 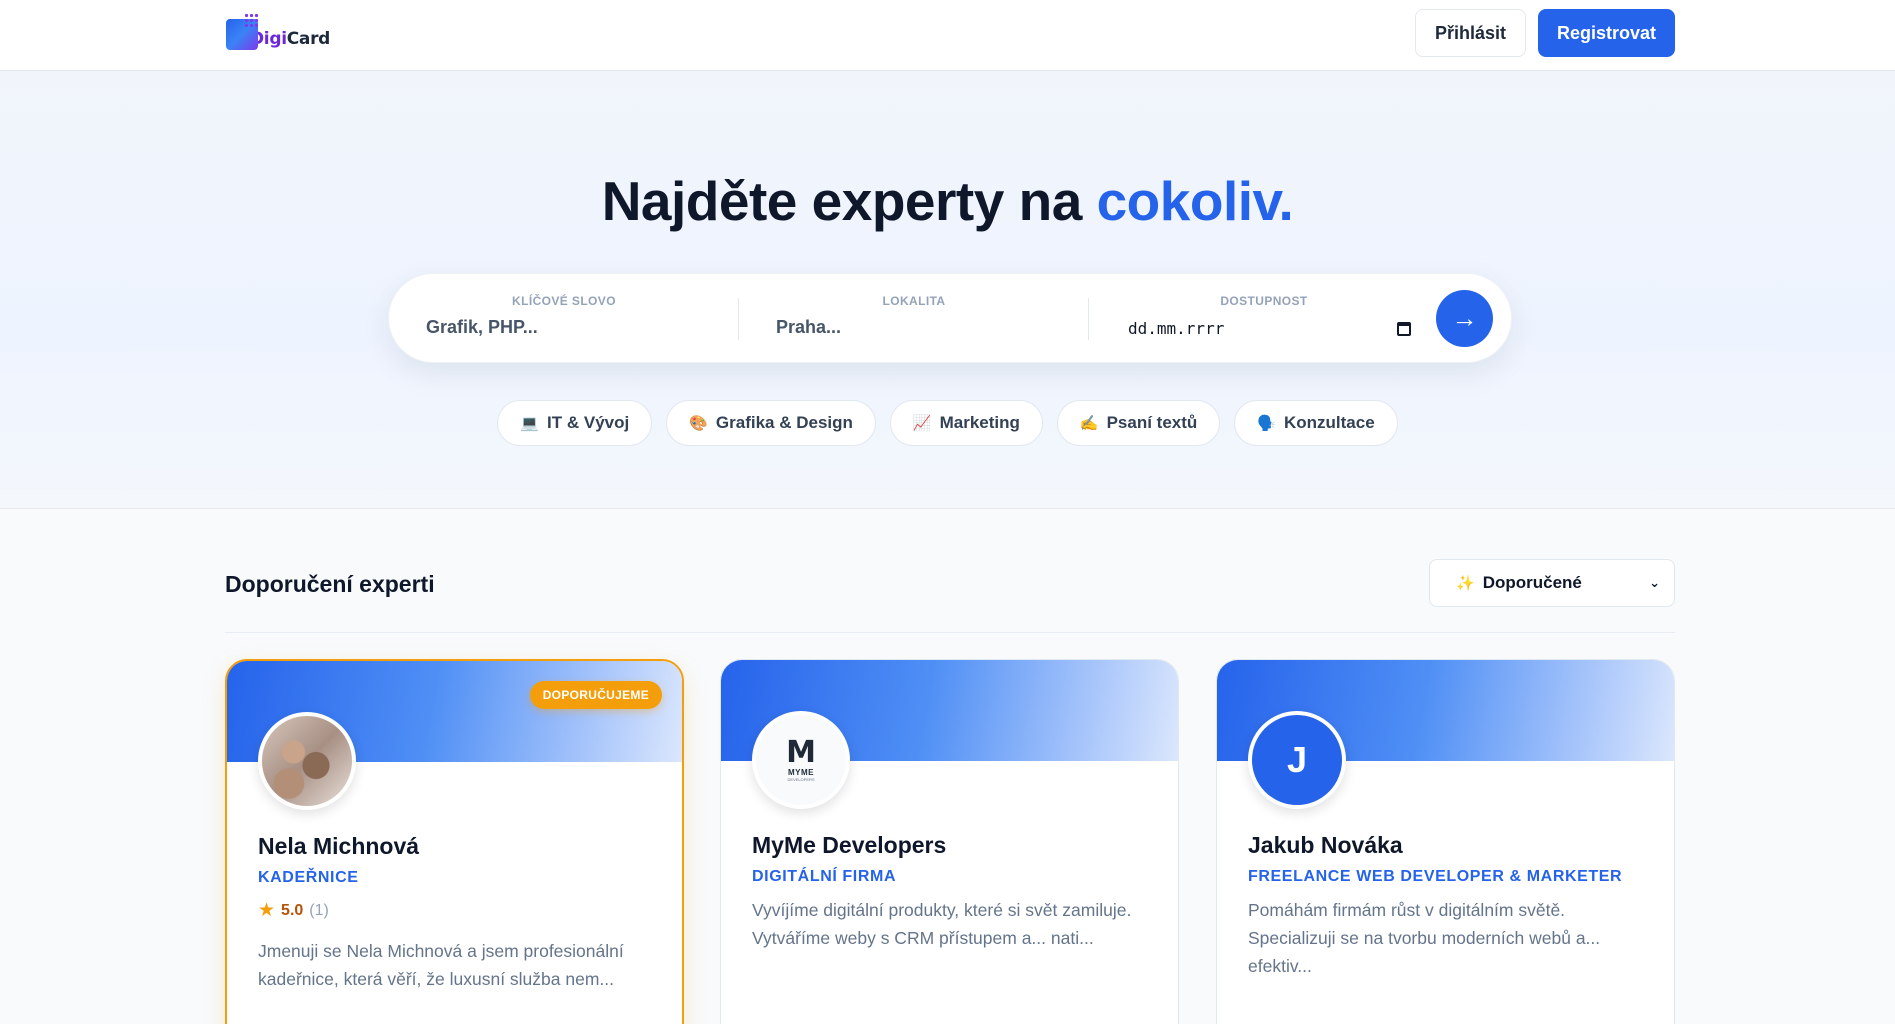 What do you see at coordinates (1266, 423) in the screenshot?
I see `speaking-head-icon: 🗣️` at bounding box center [1266, 423].